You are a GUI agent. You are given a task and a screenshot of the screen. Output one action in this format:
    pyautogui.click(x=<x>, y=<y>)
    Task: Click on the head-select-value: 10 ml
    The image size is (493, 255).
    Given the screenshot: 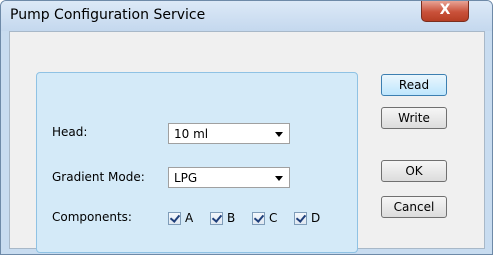 What is the action you would take?
    pyautogui.click(x=191, y=134)
    